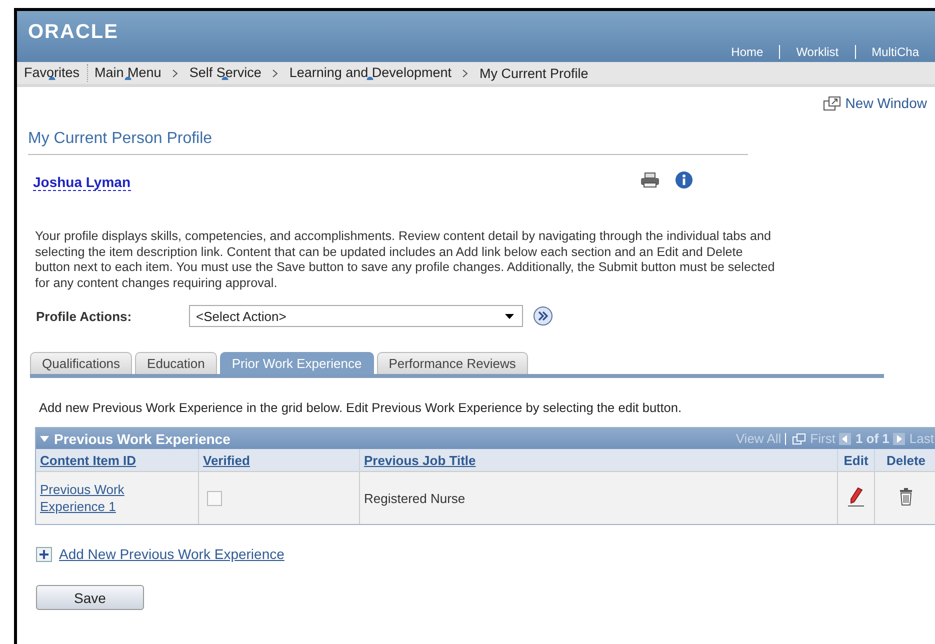  I want to click on tab: Education, so click(176, 363).